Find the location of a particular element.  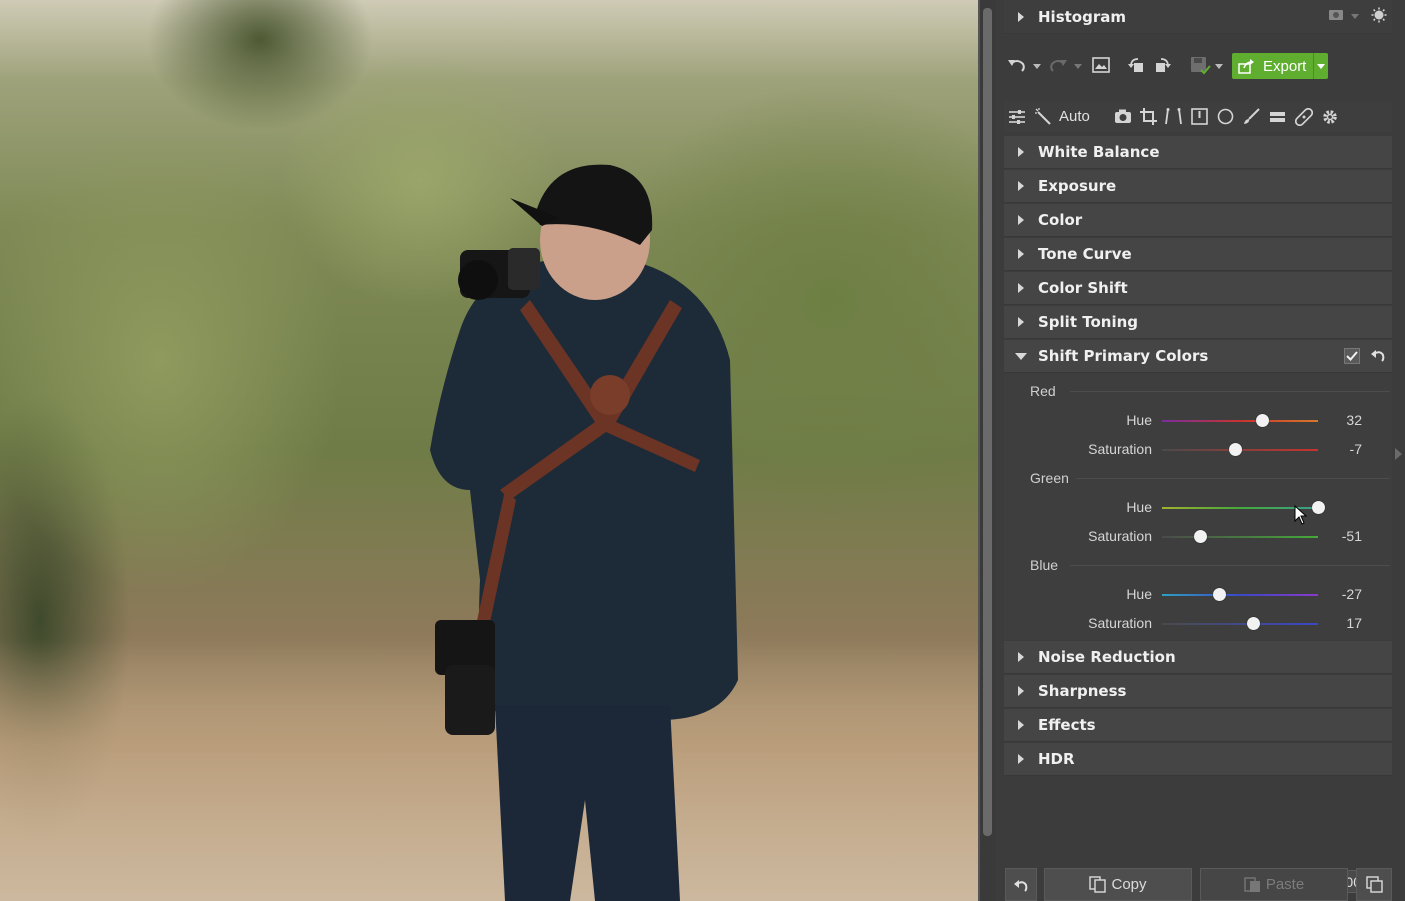

red-group-label: Red is located at coordinates (1043, 391).